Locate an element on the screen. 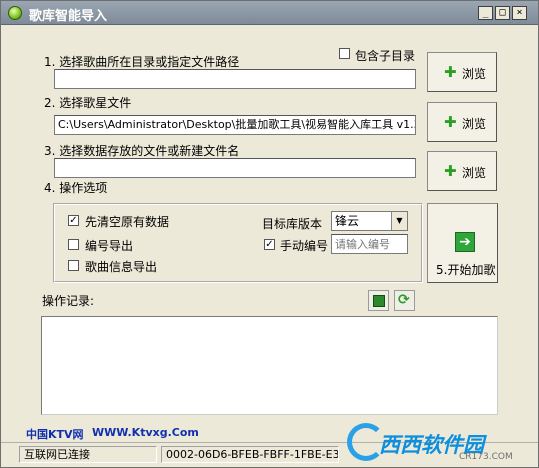 The image size is (539, 468). app-icon is located at coordinates (15, 13).